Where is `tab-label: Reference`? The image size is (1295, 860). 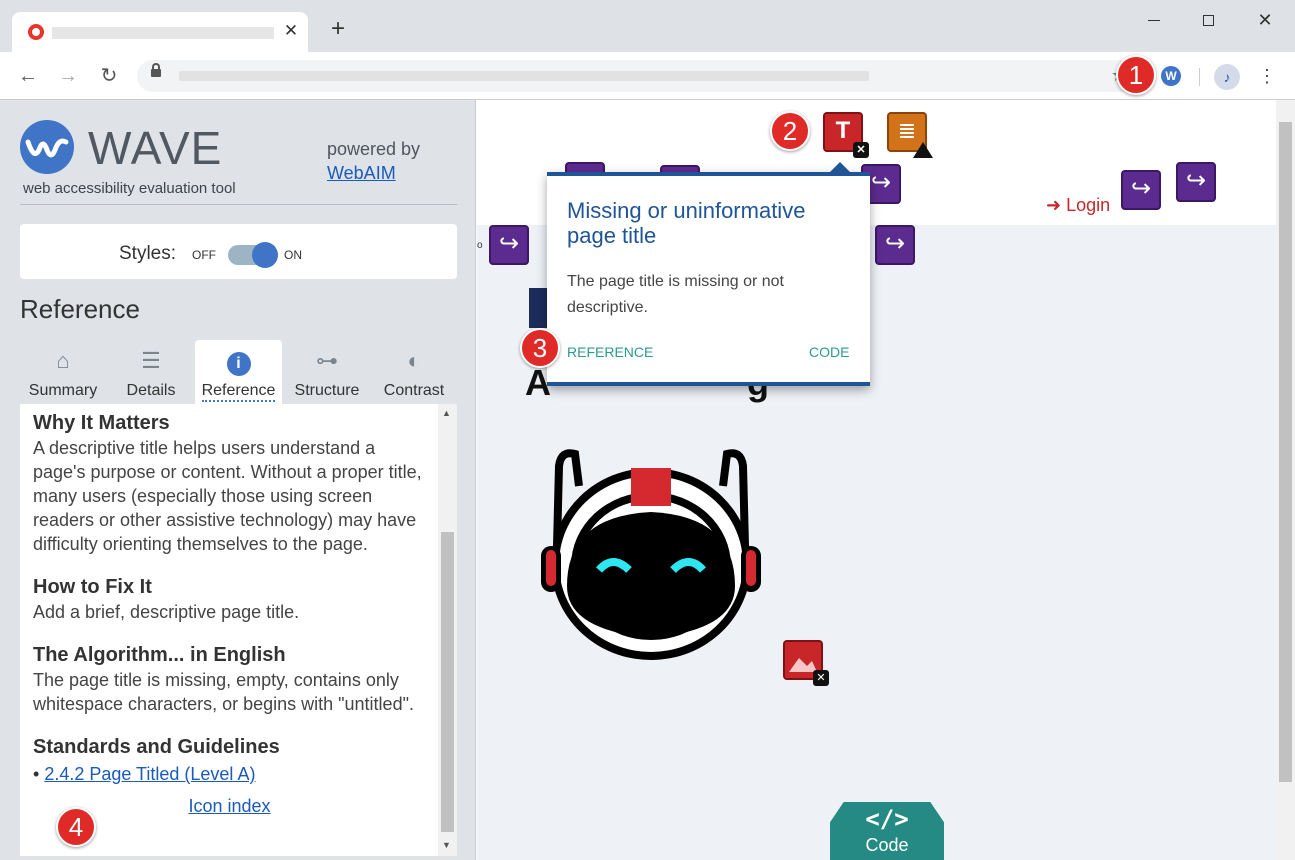
tab-label: Reference is located at coordinates (238, 392).